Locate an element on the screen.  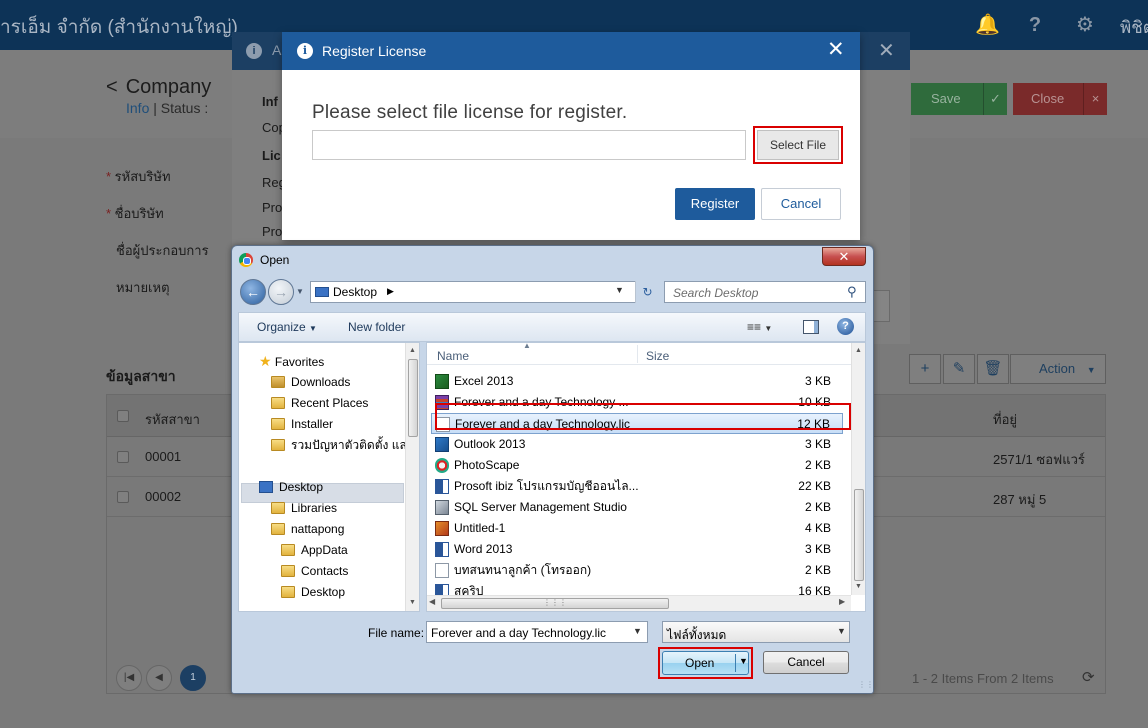
new-folder-button: New folder is located at coordinates (376, 327).